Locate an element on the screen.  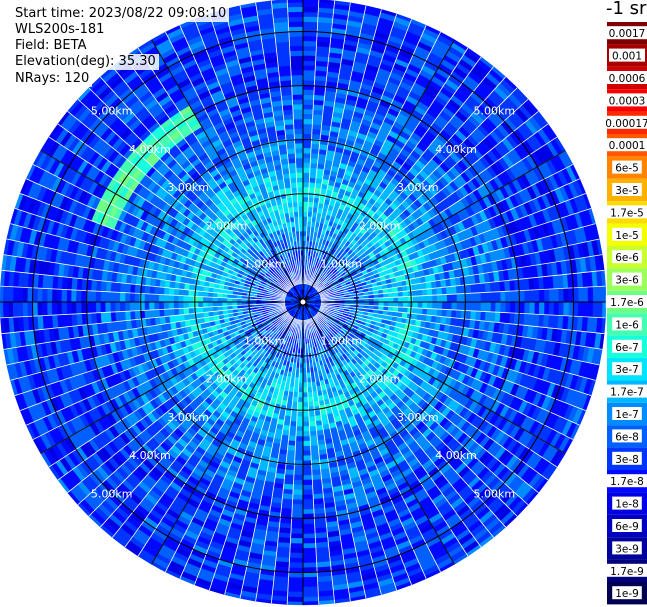
colorbar-label: 6e-5 is located at coordinates (627, 169).